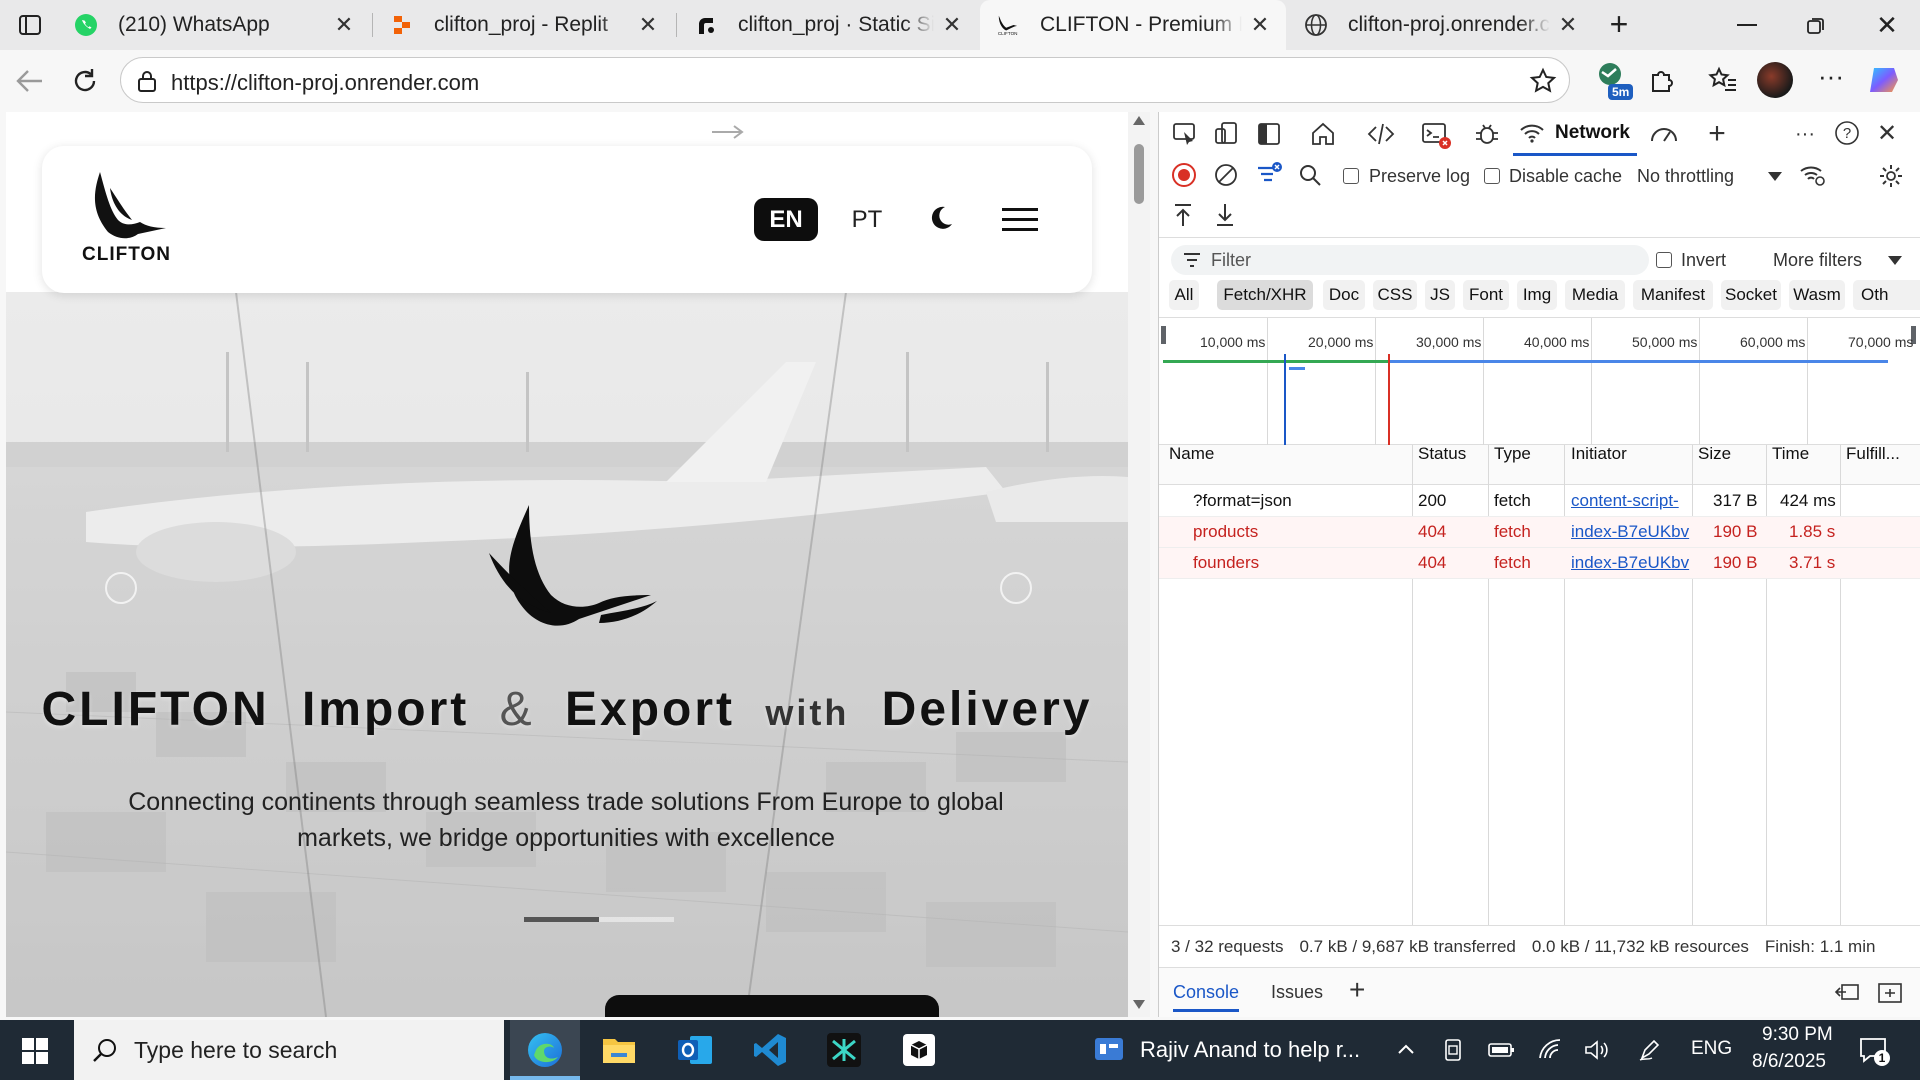 The image size is (1920, 1080). What do you see at coordinates (1344, 295) in the screenshot?
I see `filter-chip-doc: Doc` at bounding box center [1344, 295].